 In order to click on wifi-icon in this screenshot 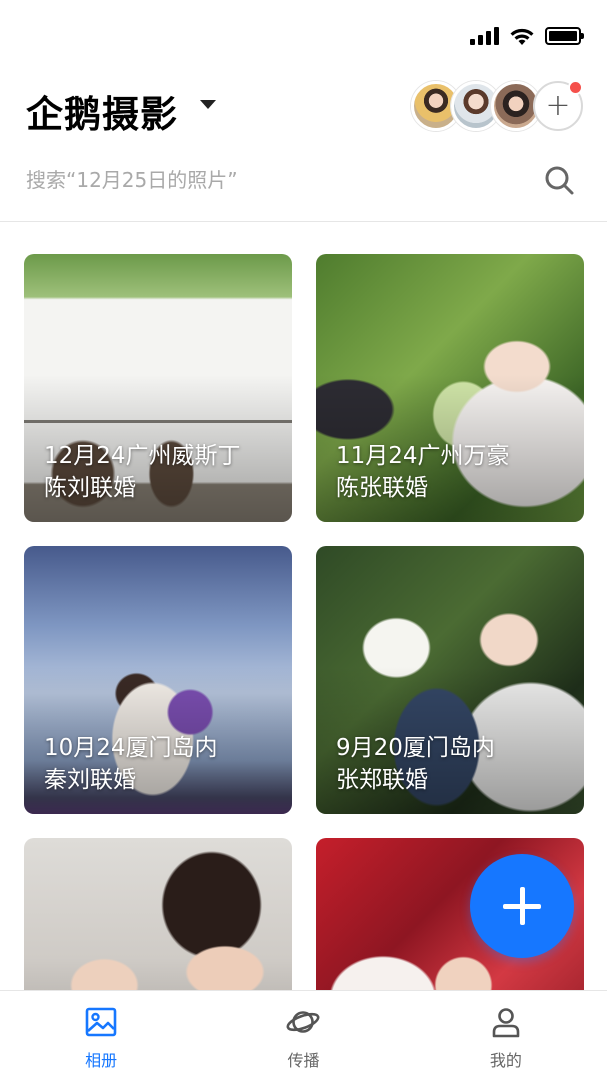, I will do `click(522, 36)`.